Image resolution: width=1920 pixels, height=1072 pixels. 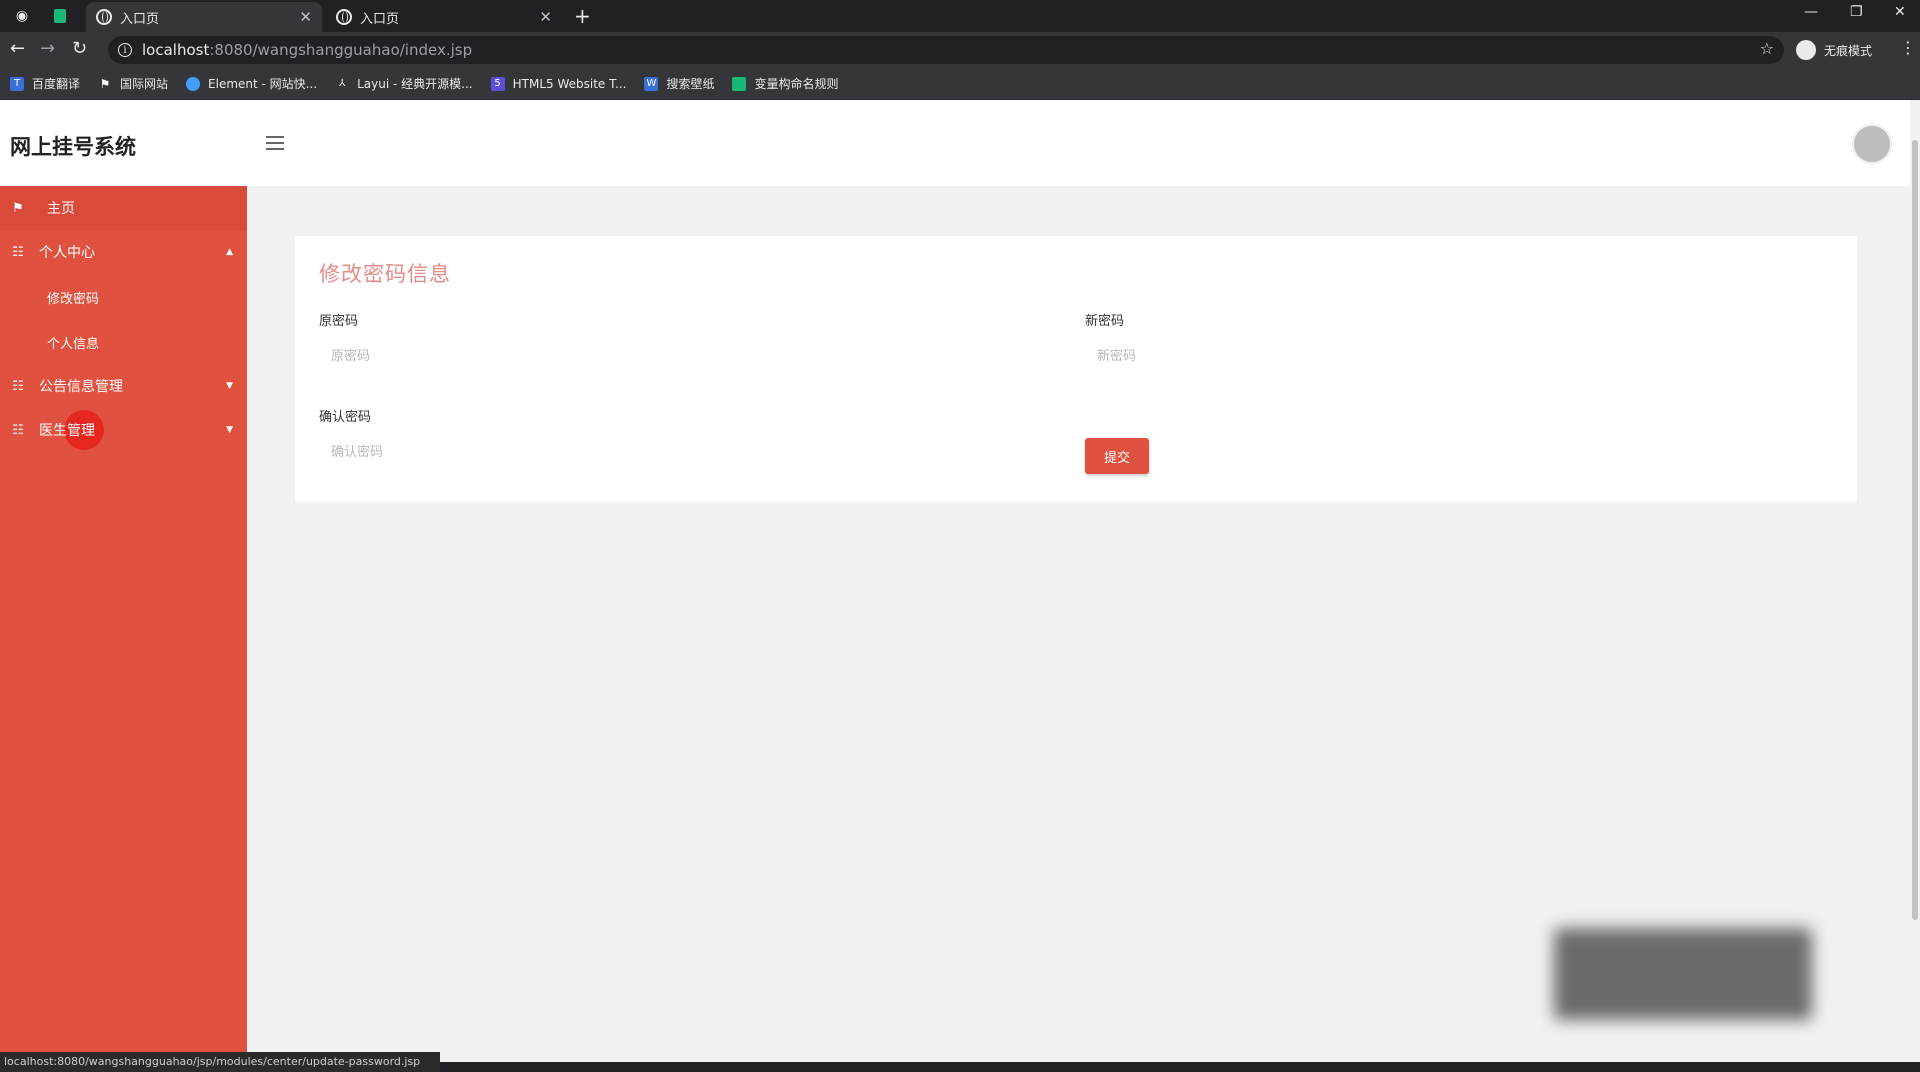 I want to click on sidebar-item-announcement: ☷ 公告信息管理 ▼, so click(x=123, y=386).